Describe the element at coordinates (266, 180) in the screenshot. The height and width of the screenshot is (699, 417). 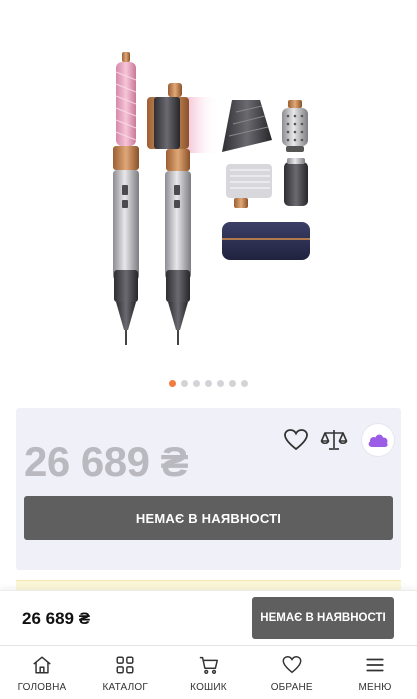
I see `attachments` at that location.